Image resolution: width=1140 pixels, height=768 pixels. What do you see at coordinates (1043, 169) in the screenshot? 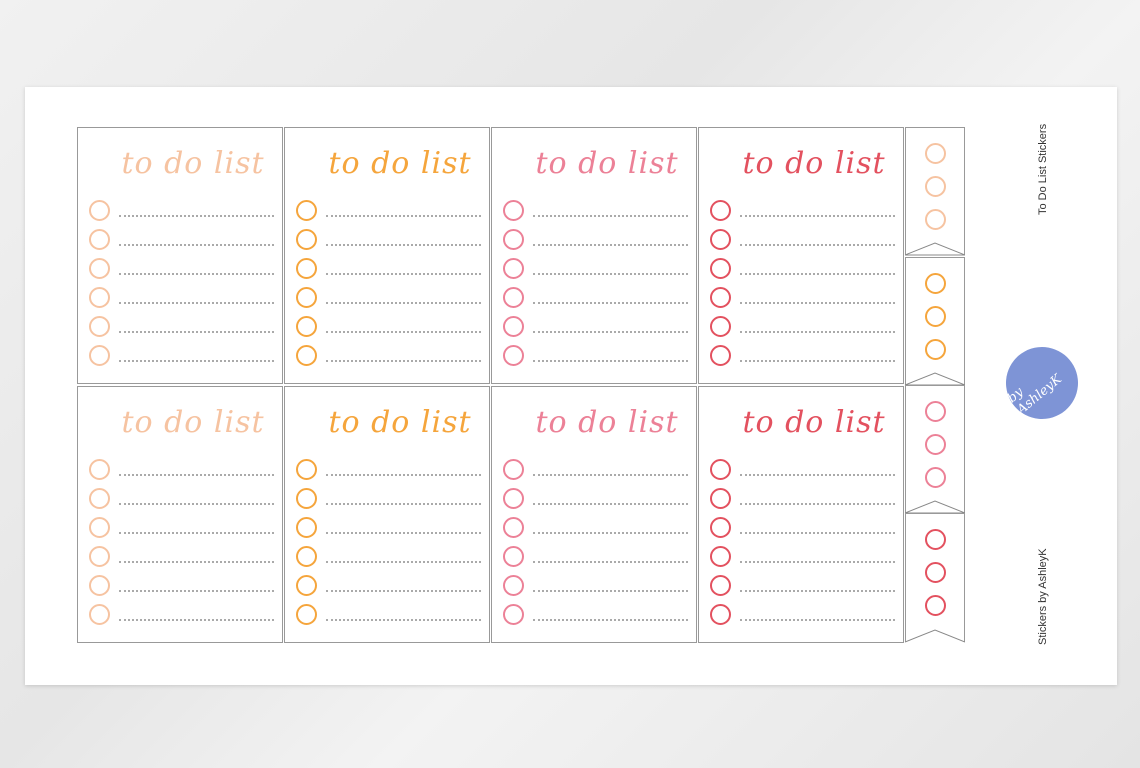
I see `product-title: To Do List Stickers` at bounding box center [1043, 169].